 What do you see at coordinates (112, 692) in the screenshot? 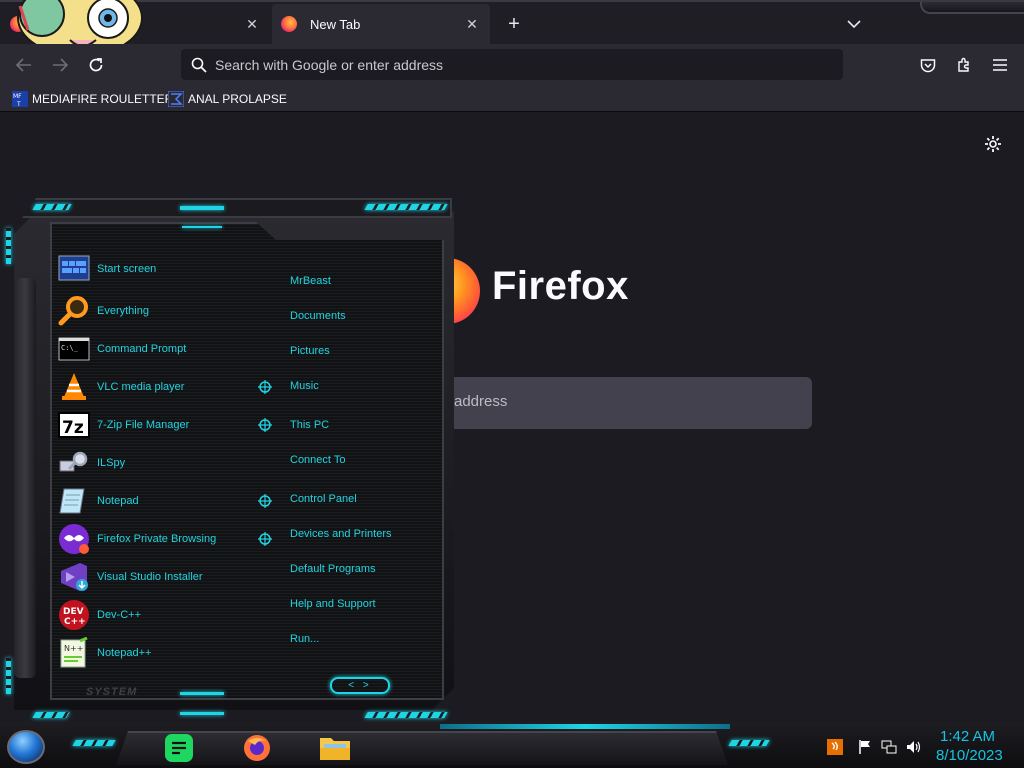
I see `system-label: SYSTEM` at bounding box center [112, 692].